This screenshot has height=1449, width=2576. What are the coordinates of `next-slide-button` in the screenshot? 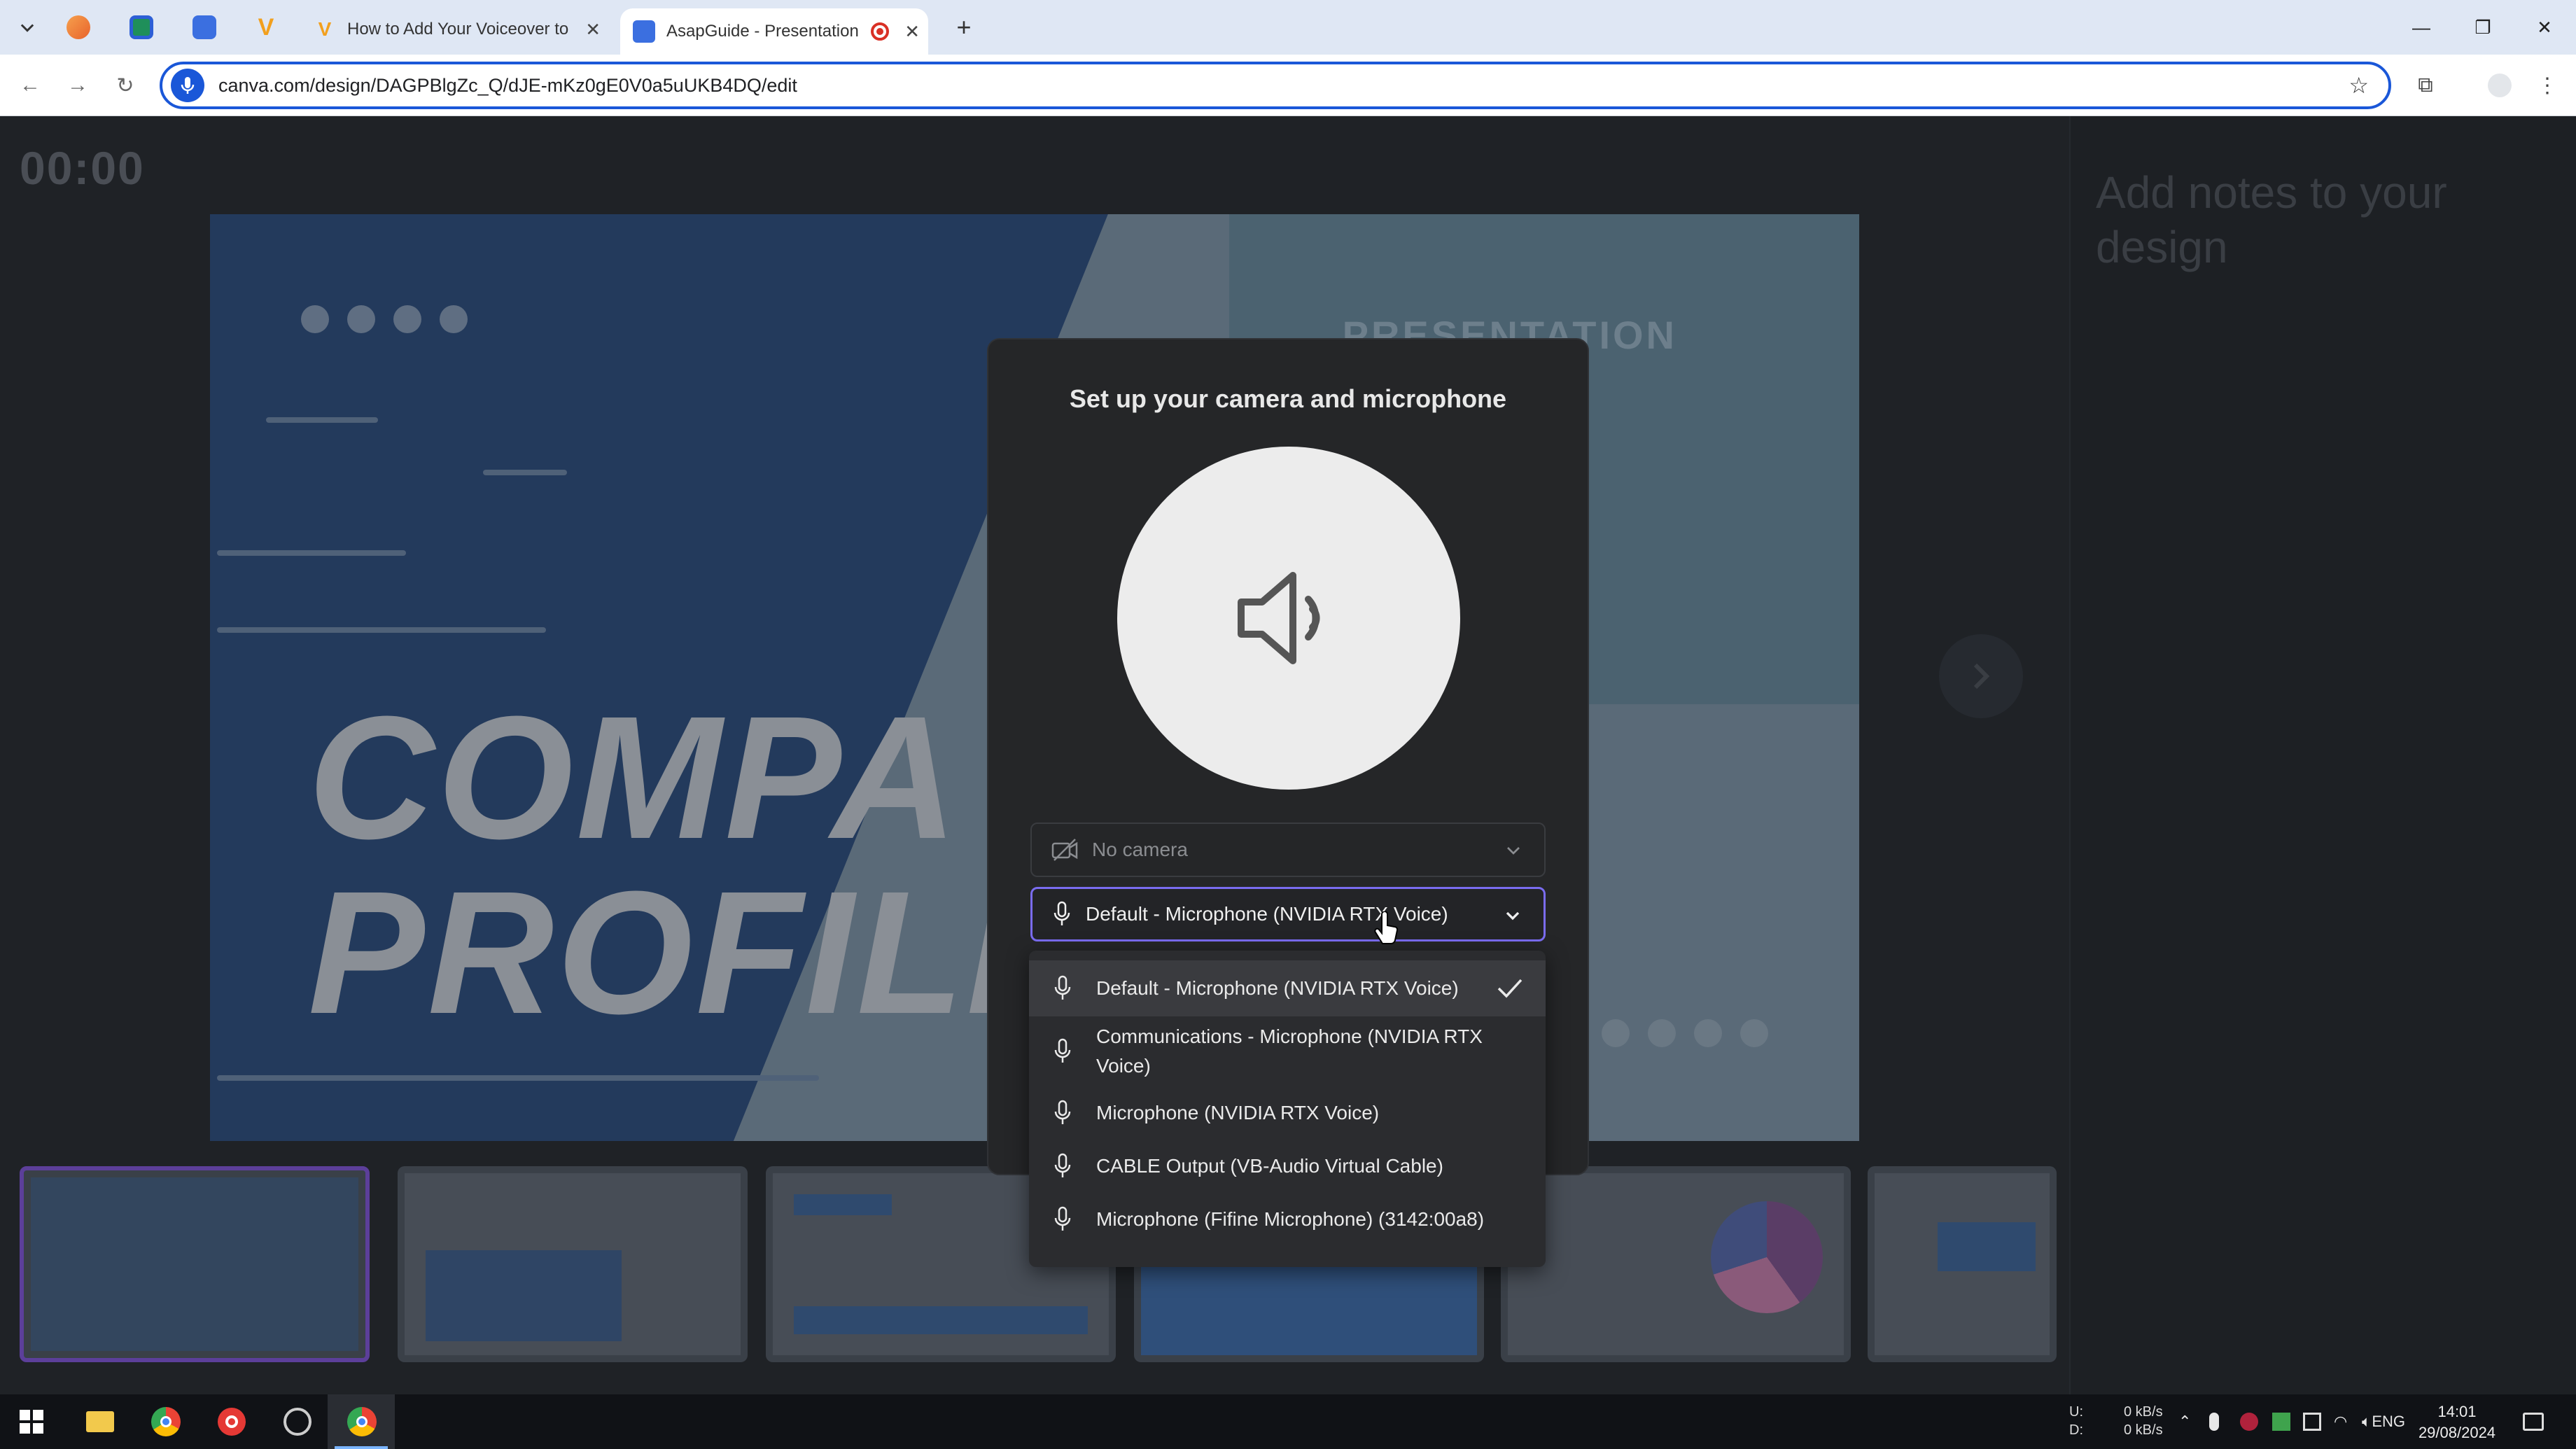 It's located at (1981, 676).